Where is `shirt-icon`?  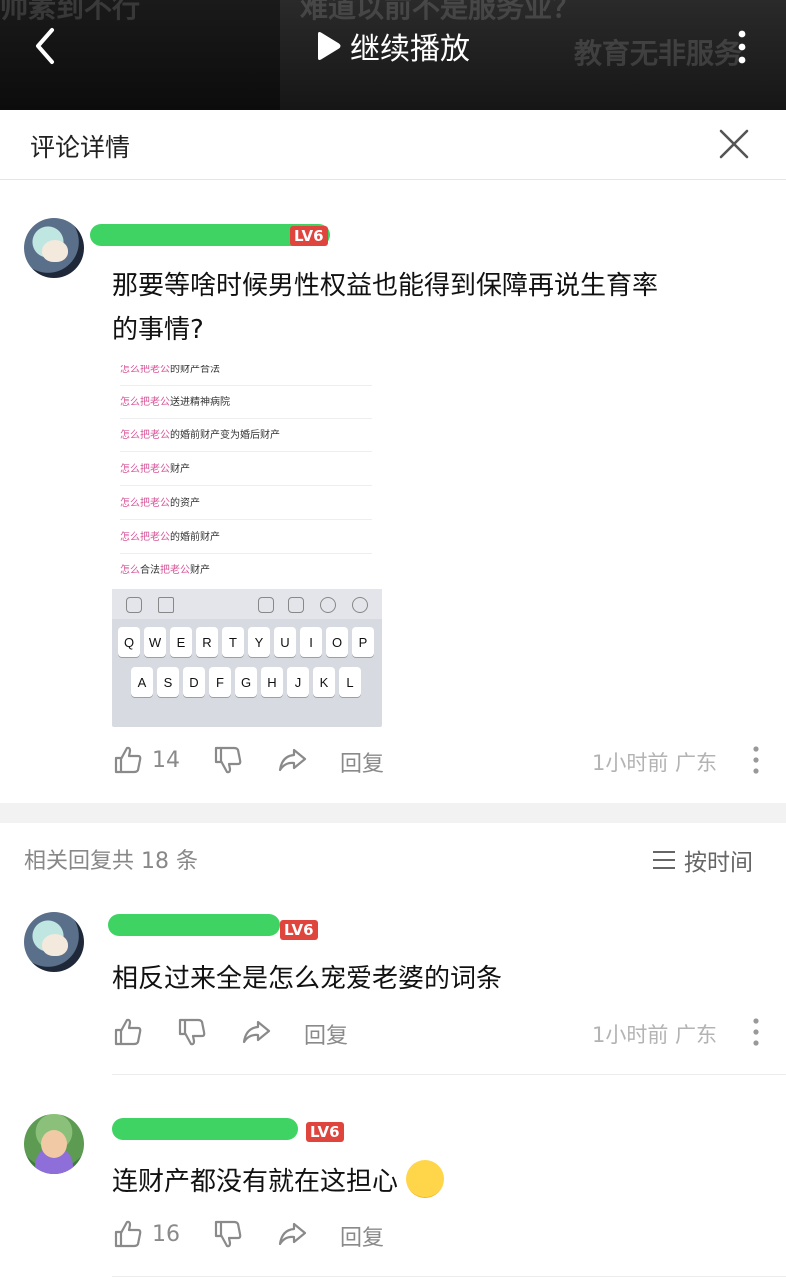 shirt-icon is located at coordinates (296, 605).